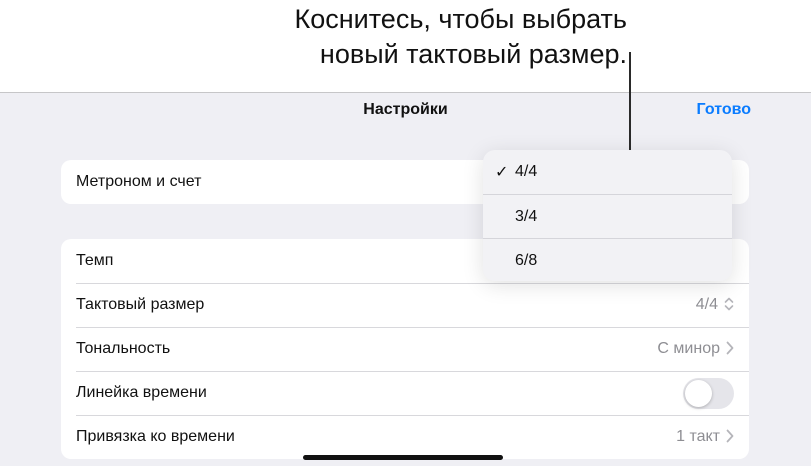  I want to click on callout-line-2: новый тактовый размер., so click(473, 54).